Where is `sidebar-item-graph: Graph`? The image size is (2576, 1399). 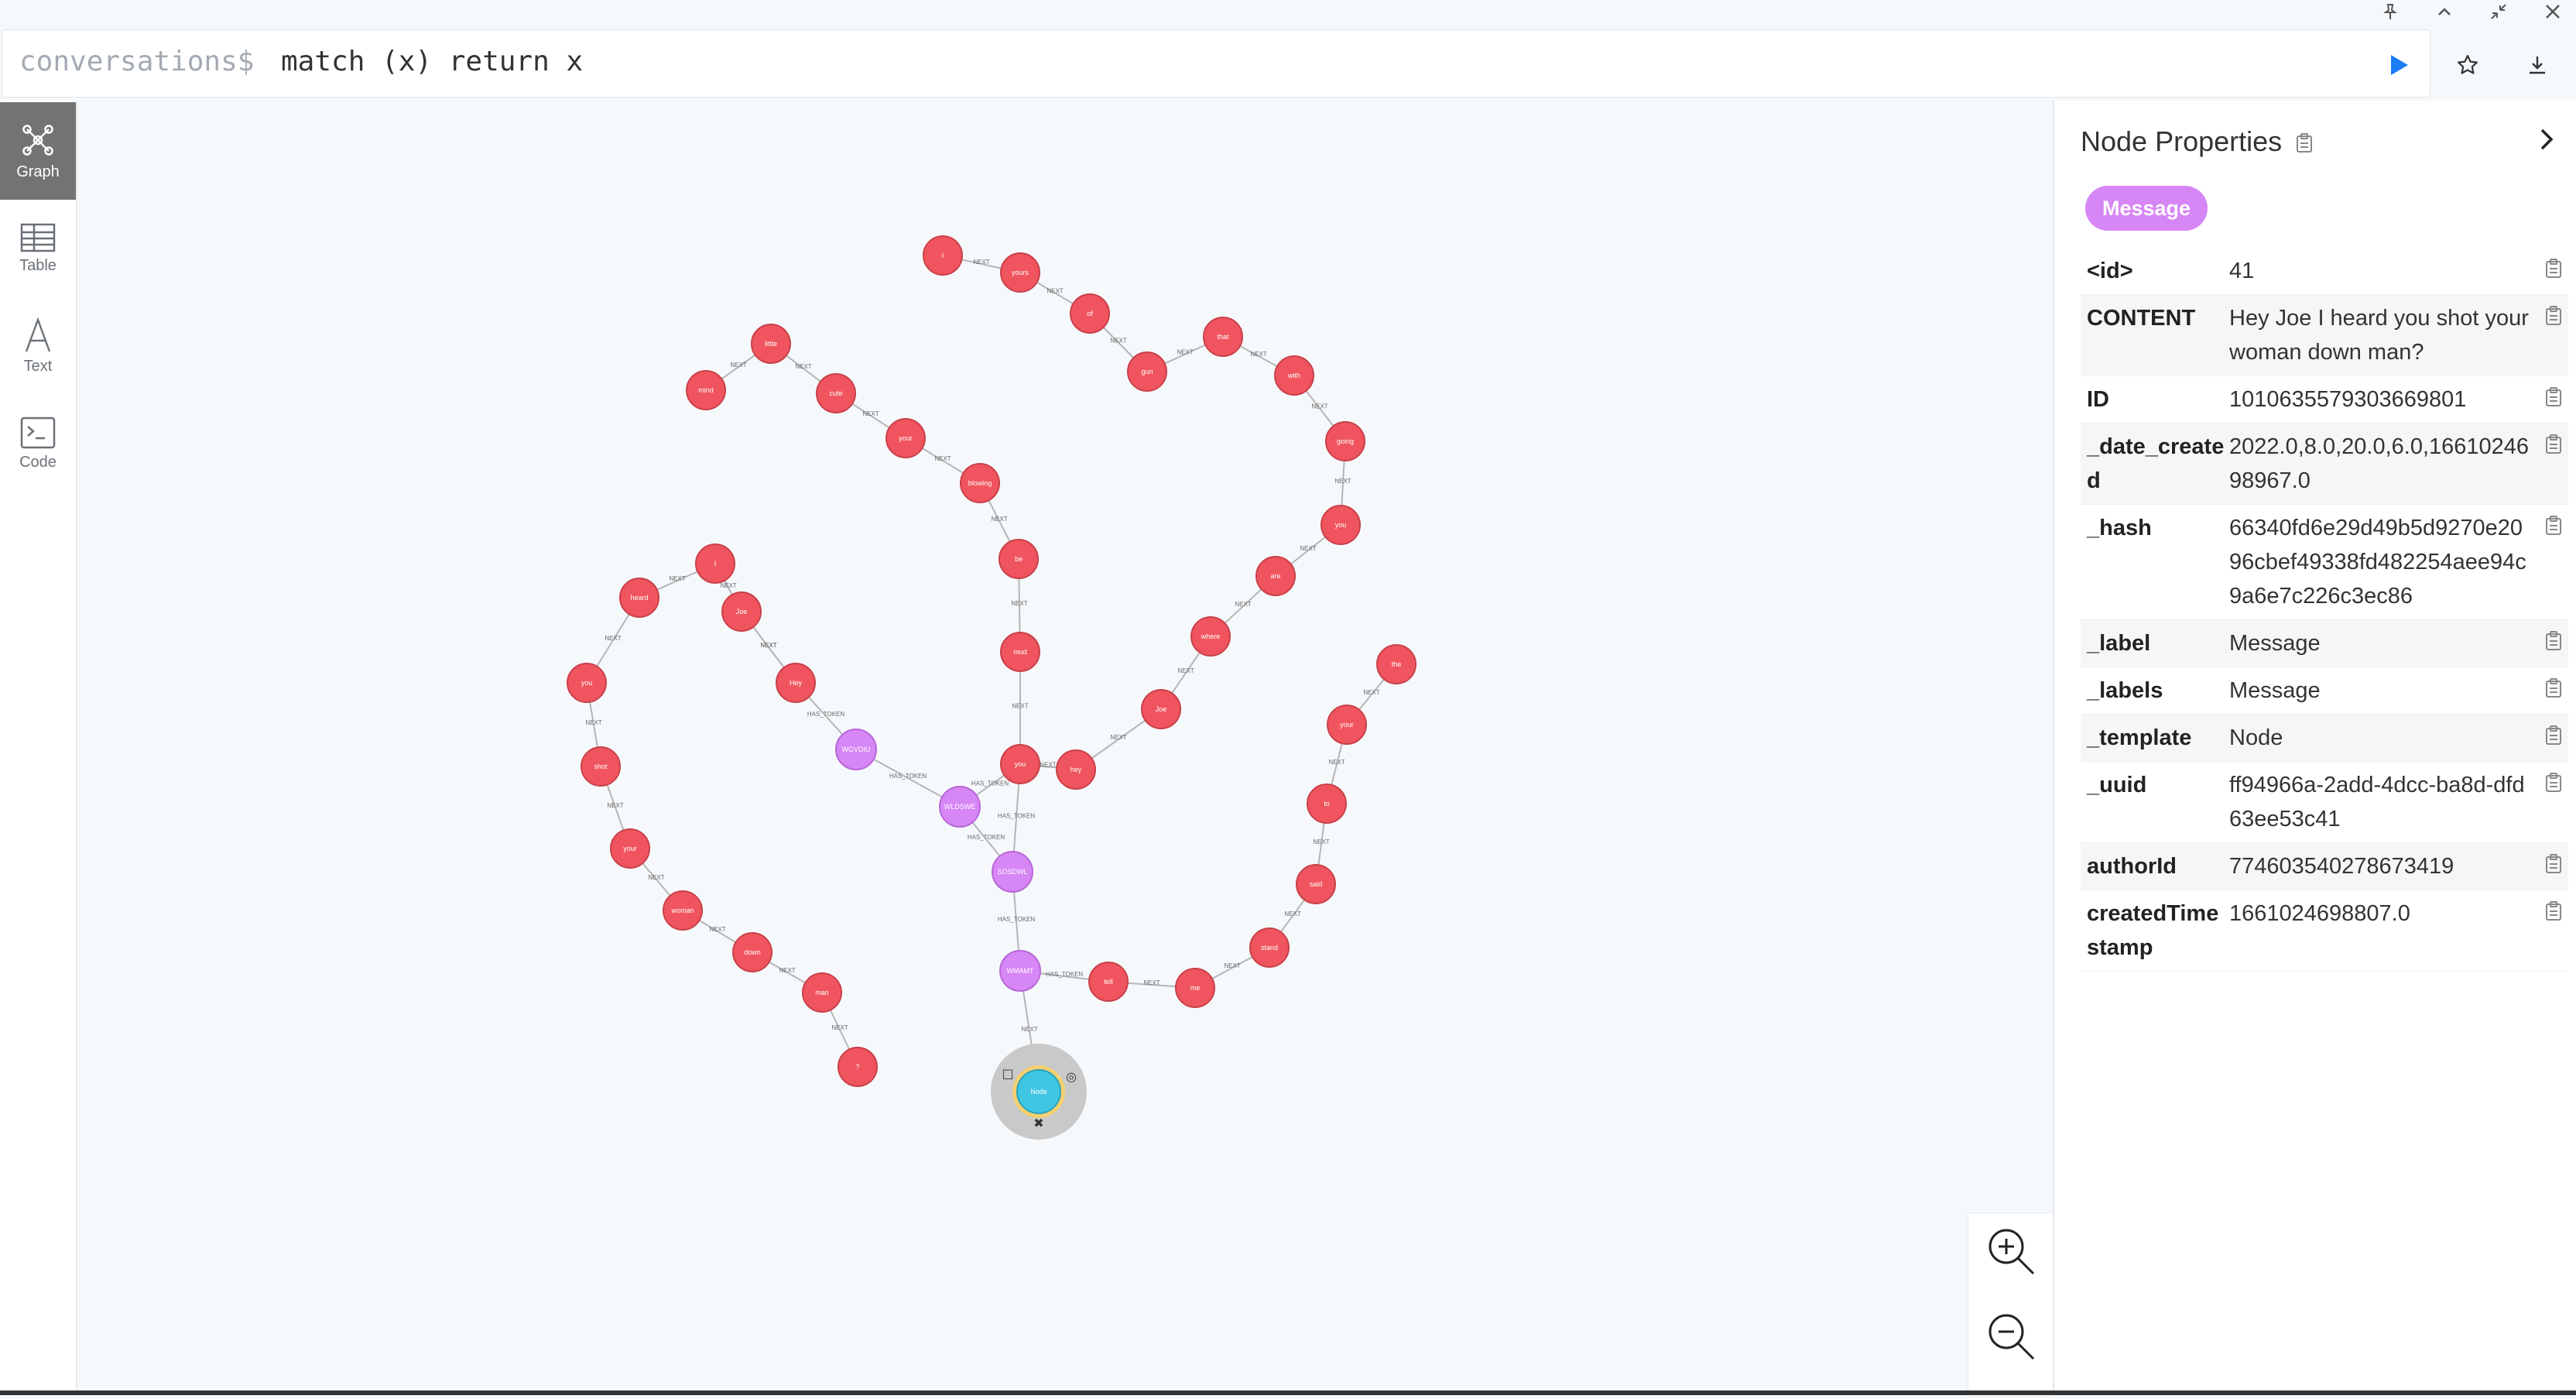 sidebar-item-graph: Graph is located at coordinates (38, 151).